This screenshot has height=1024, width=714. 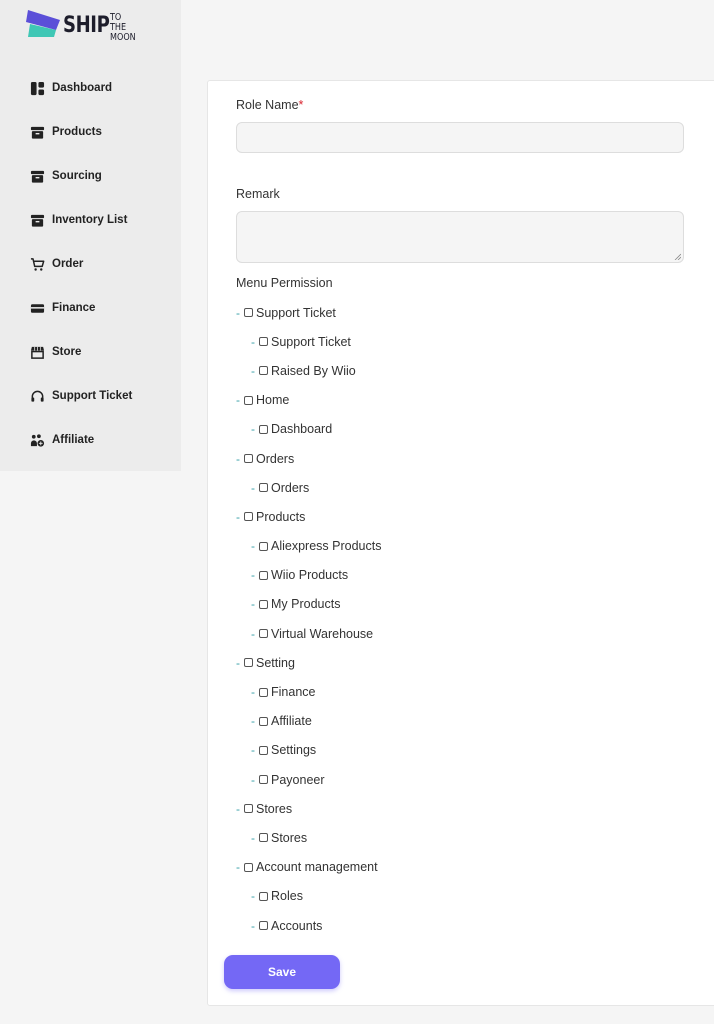 I want to click on permission-child-row: - Support Ticket, so click(x=475, y=341).